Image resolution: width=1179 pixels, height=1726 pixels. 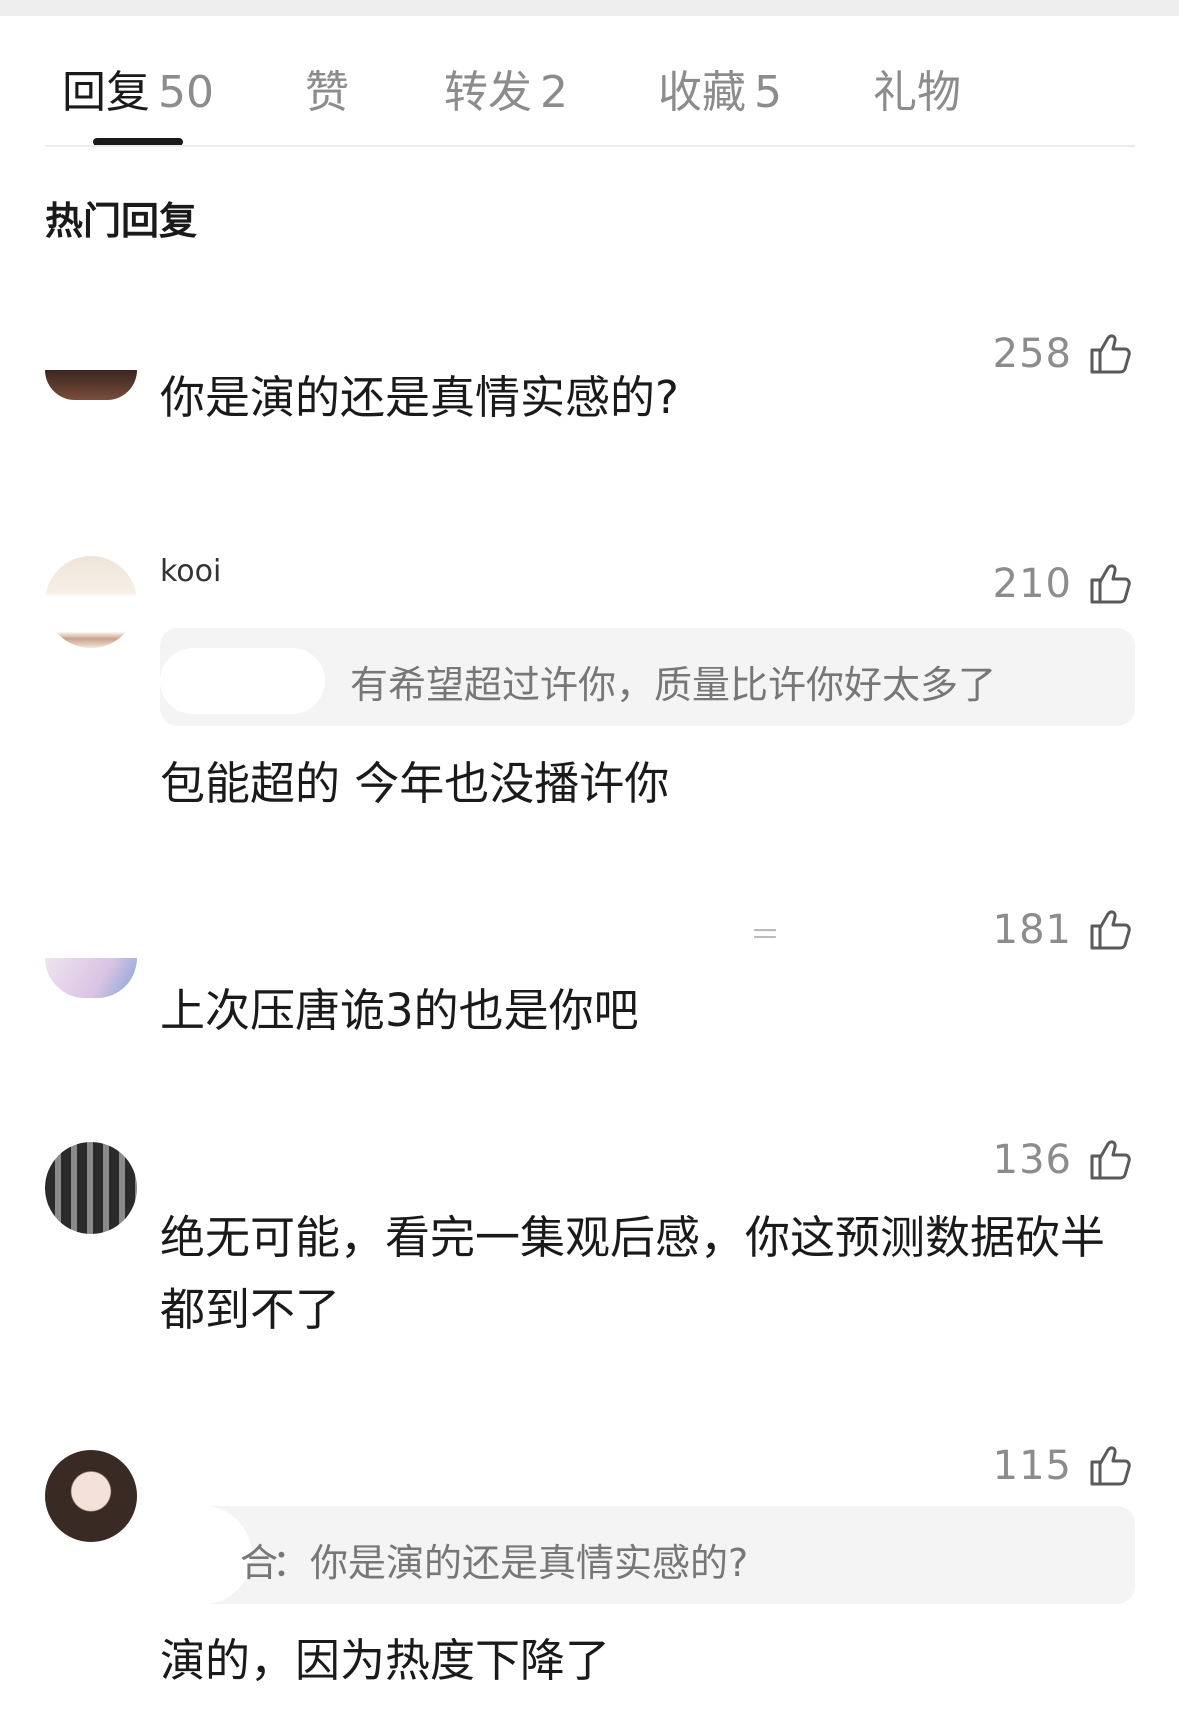 What do you see at coordinates (673, 685) in the screenshot?
I see `quoted-text: 有希望超过许你，质量比许你好太多了` at bounding box center [673, 685].